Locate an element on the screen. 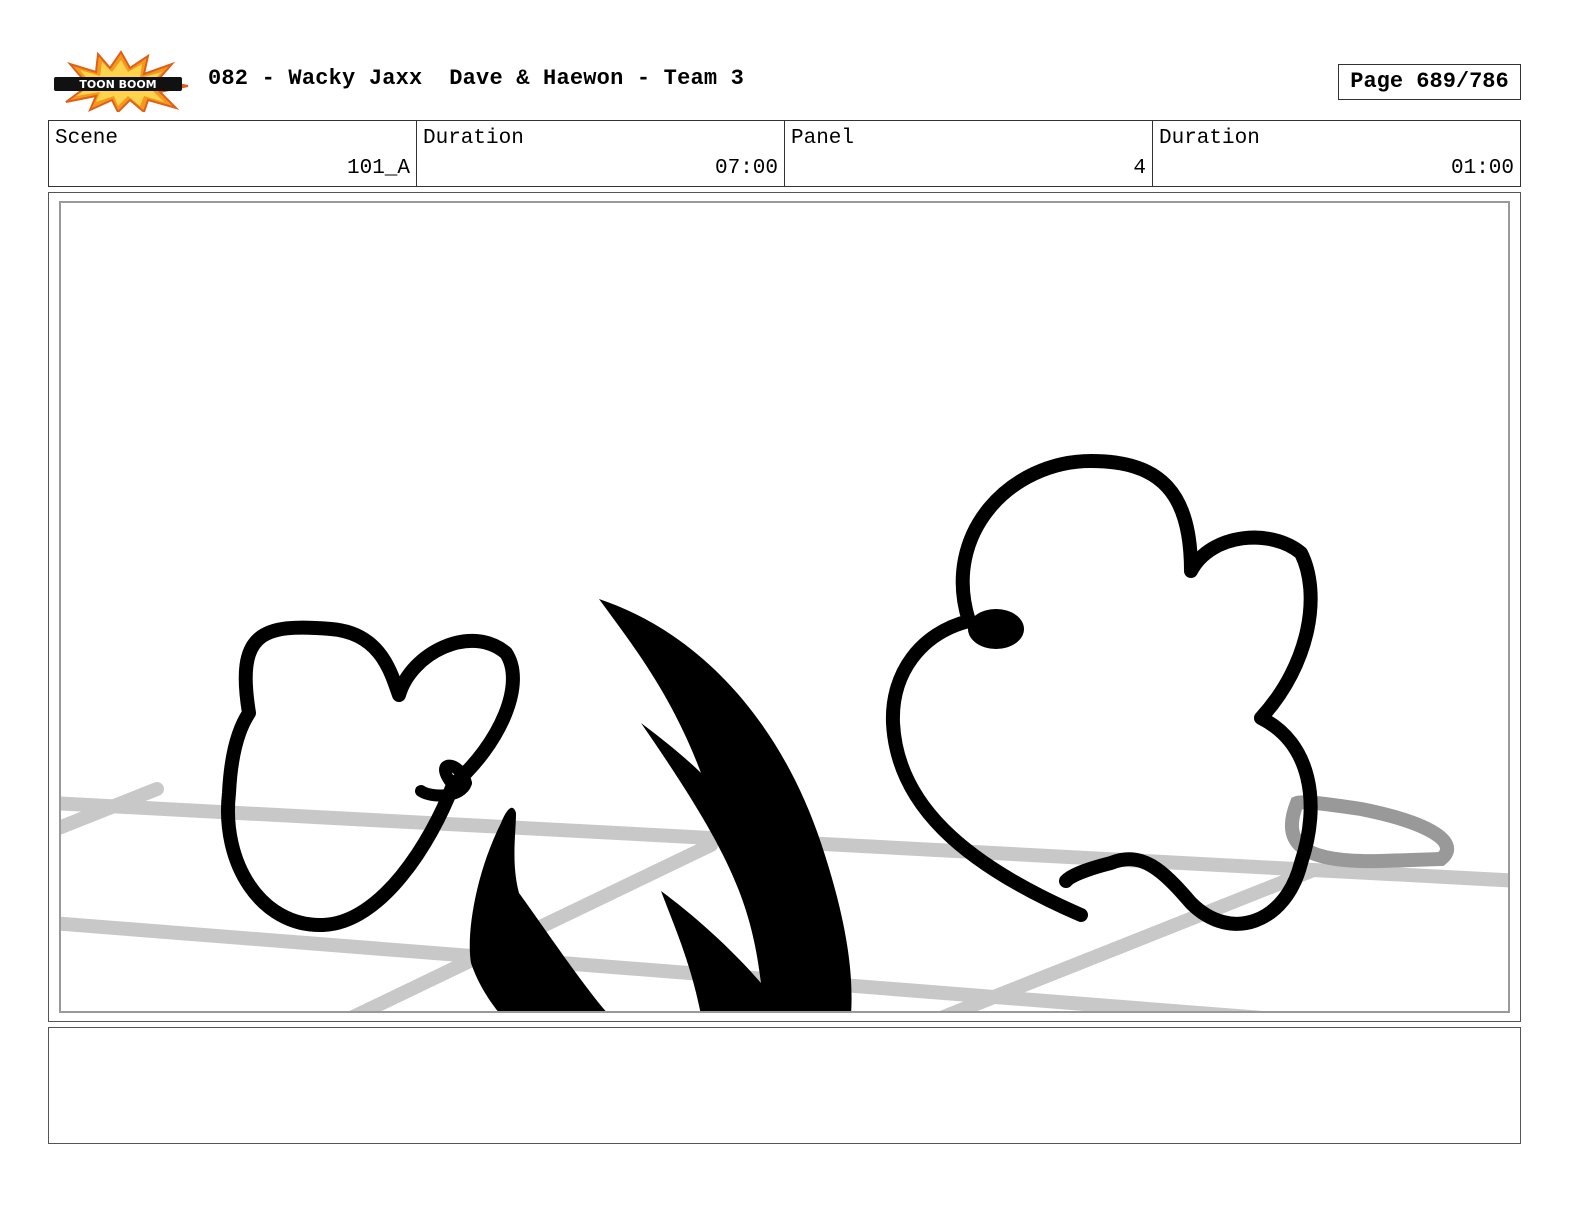 The height and width of the screenshot is (1225, 1582). plant-leaves is located at coordinates (660, 805).